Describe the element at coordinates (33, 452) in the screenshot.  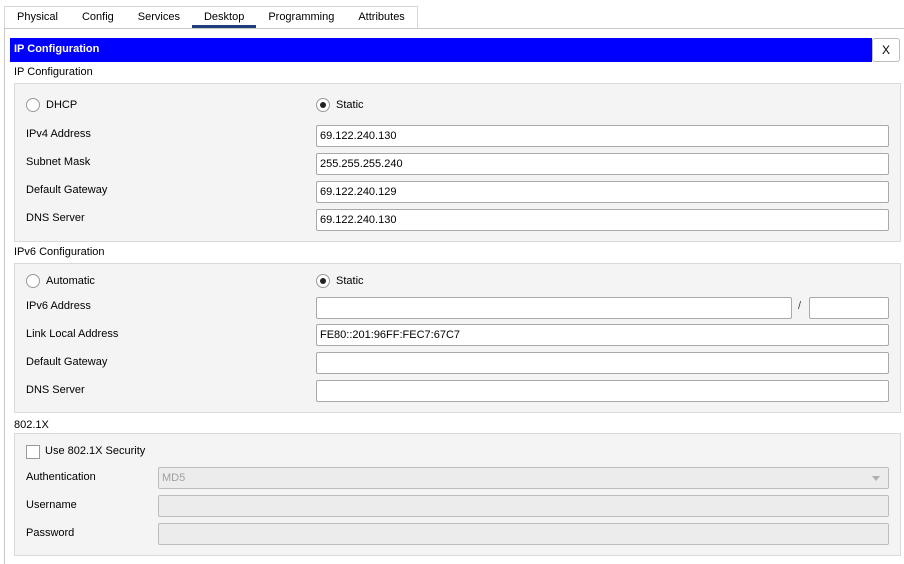
I see `use-8021x-checkbox` at that location.